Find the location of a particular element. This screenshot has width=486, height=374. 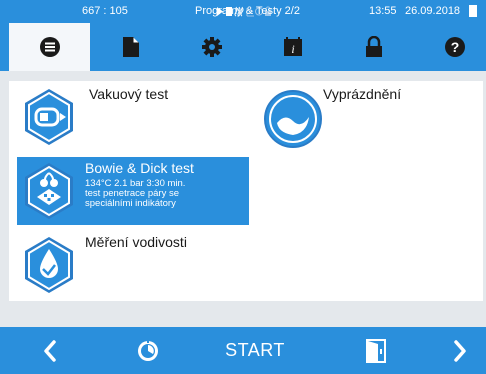

gear-icon is located at coordinates (211, 47).